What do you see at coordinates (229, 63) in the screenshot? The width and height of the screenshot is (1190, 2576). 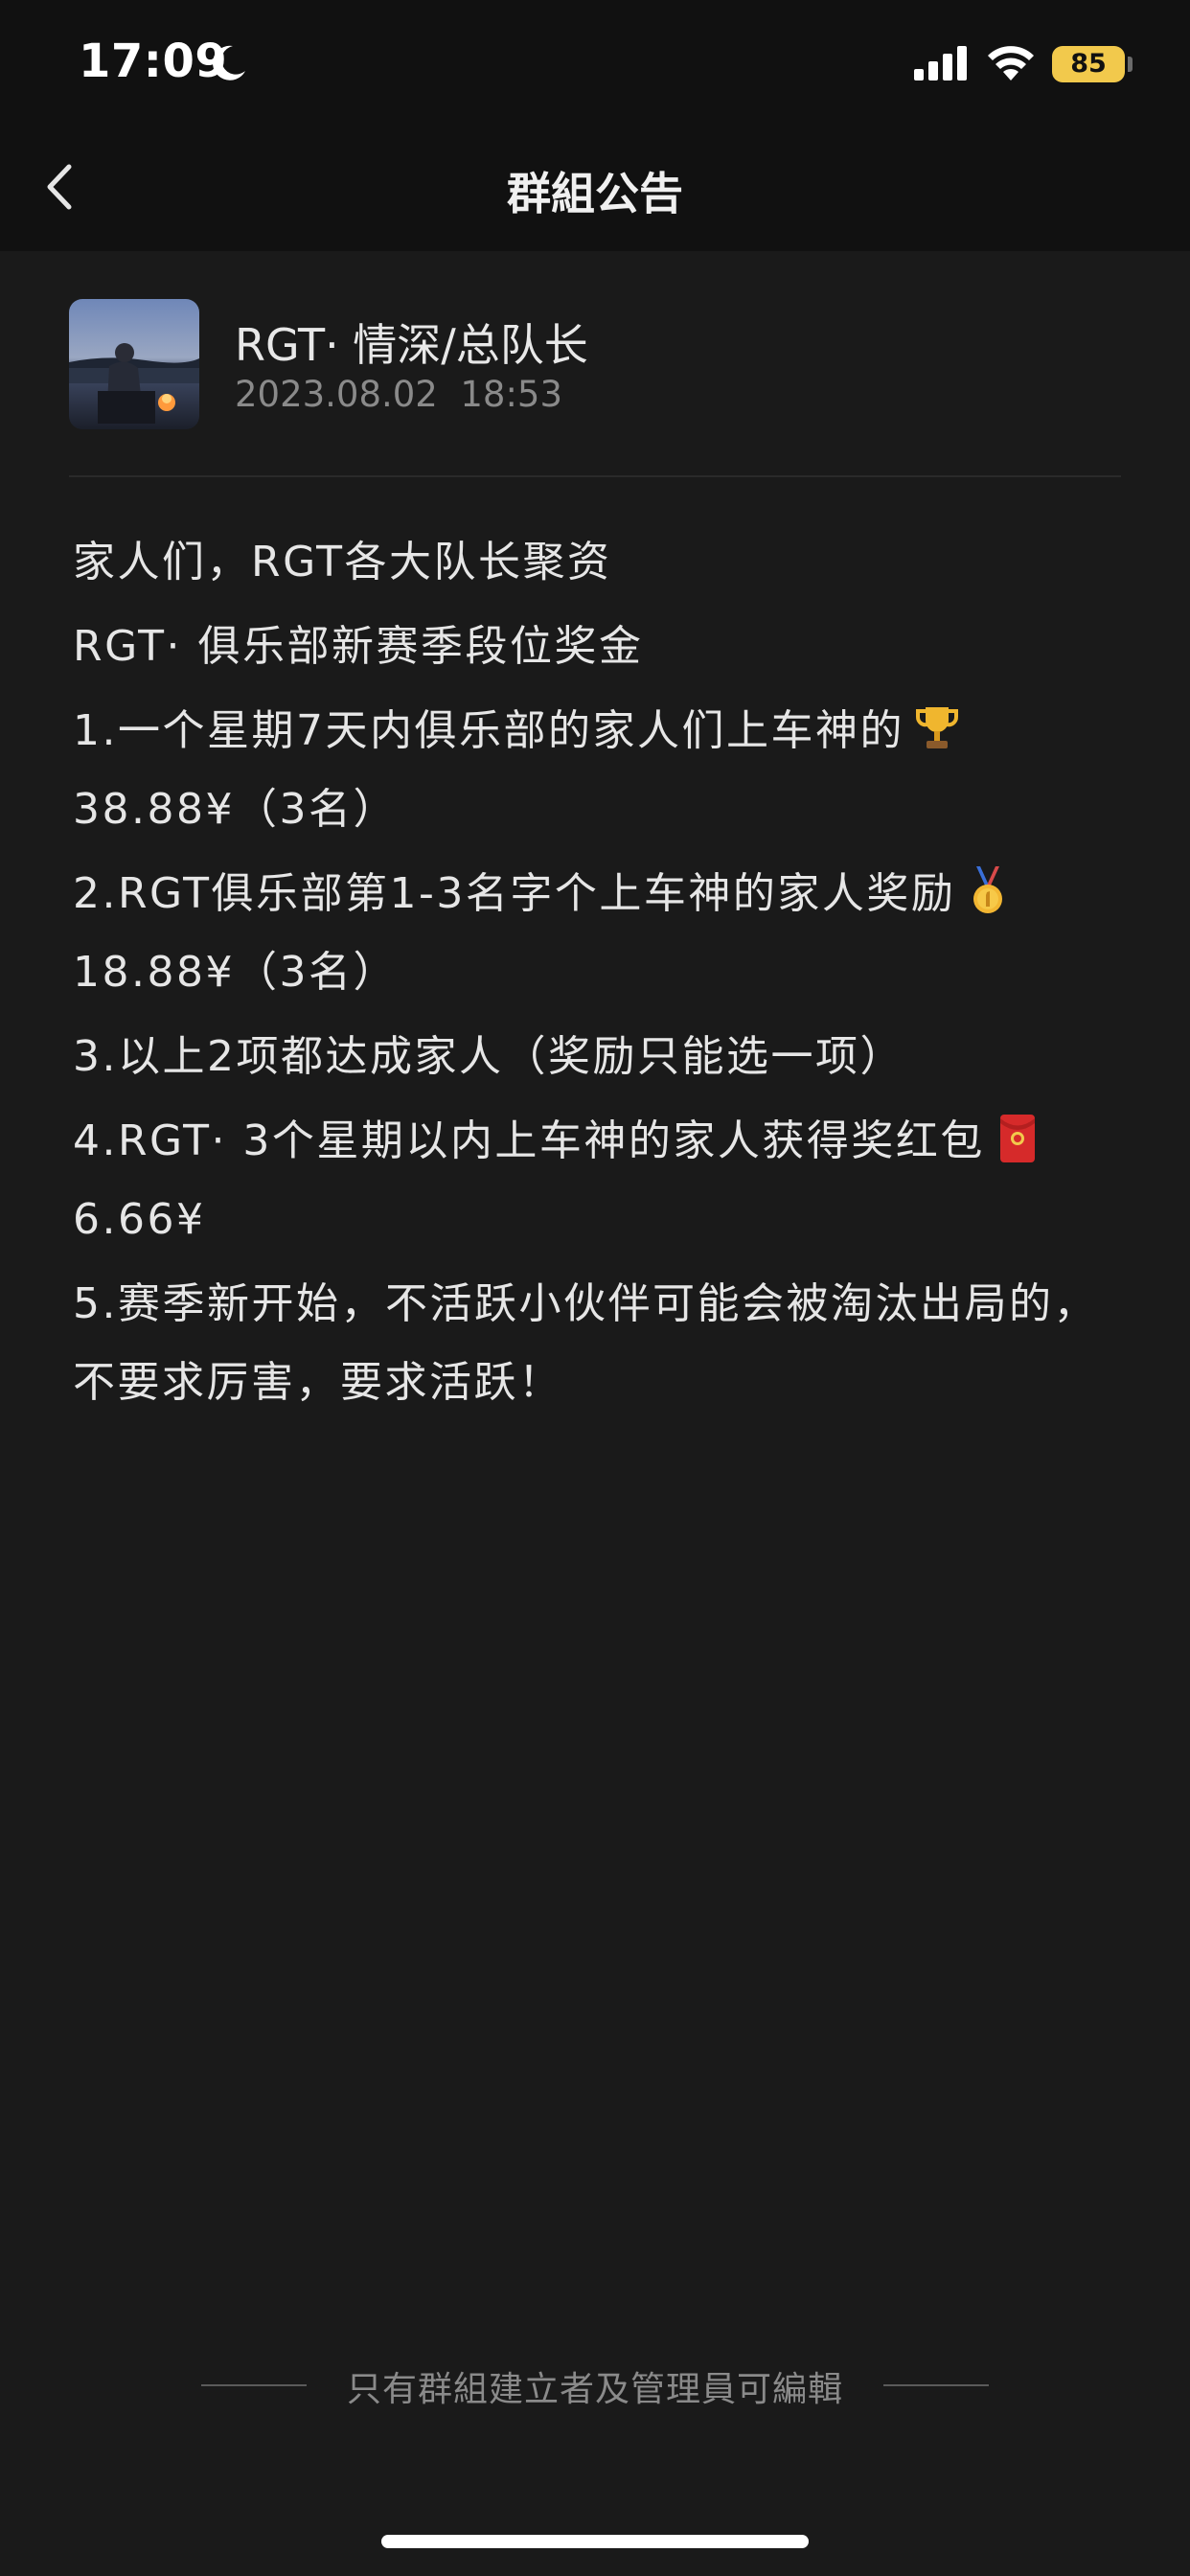 I see `moon-icon` at bounding box center [229, 63].